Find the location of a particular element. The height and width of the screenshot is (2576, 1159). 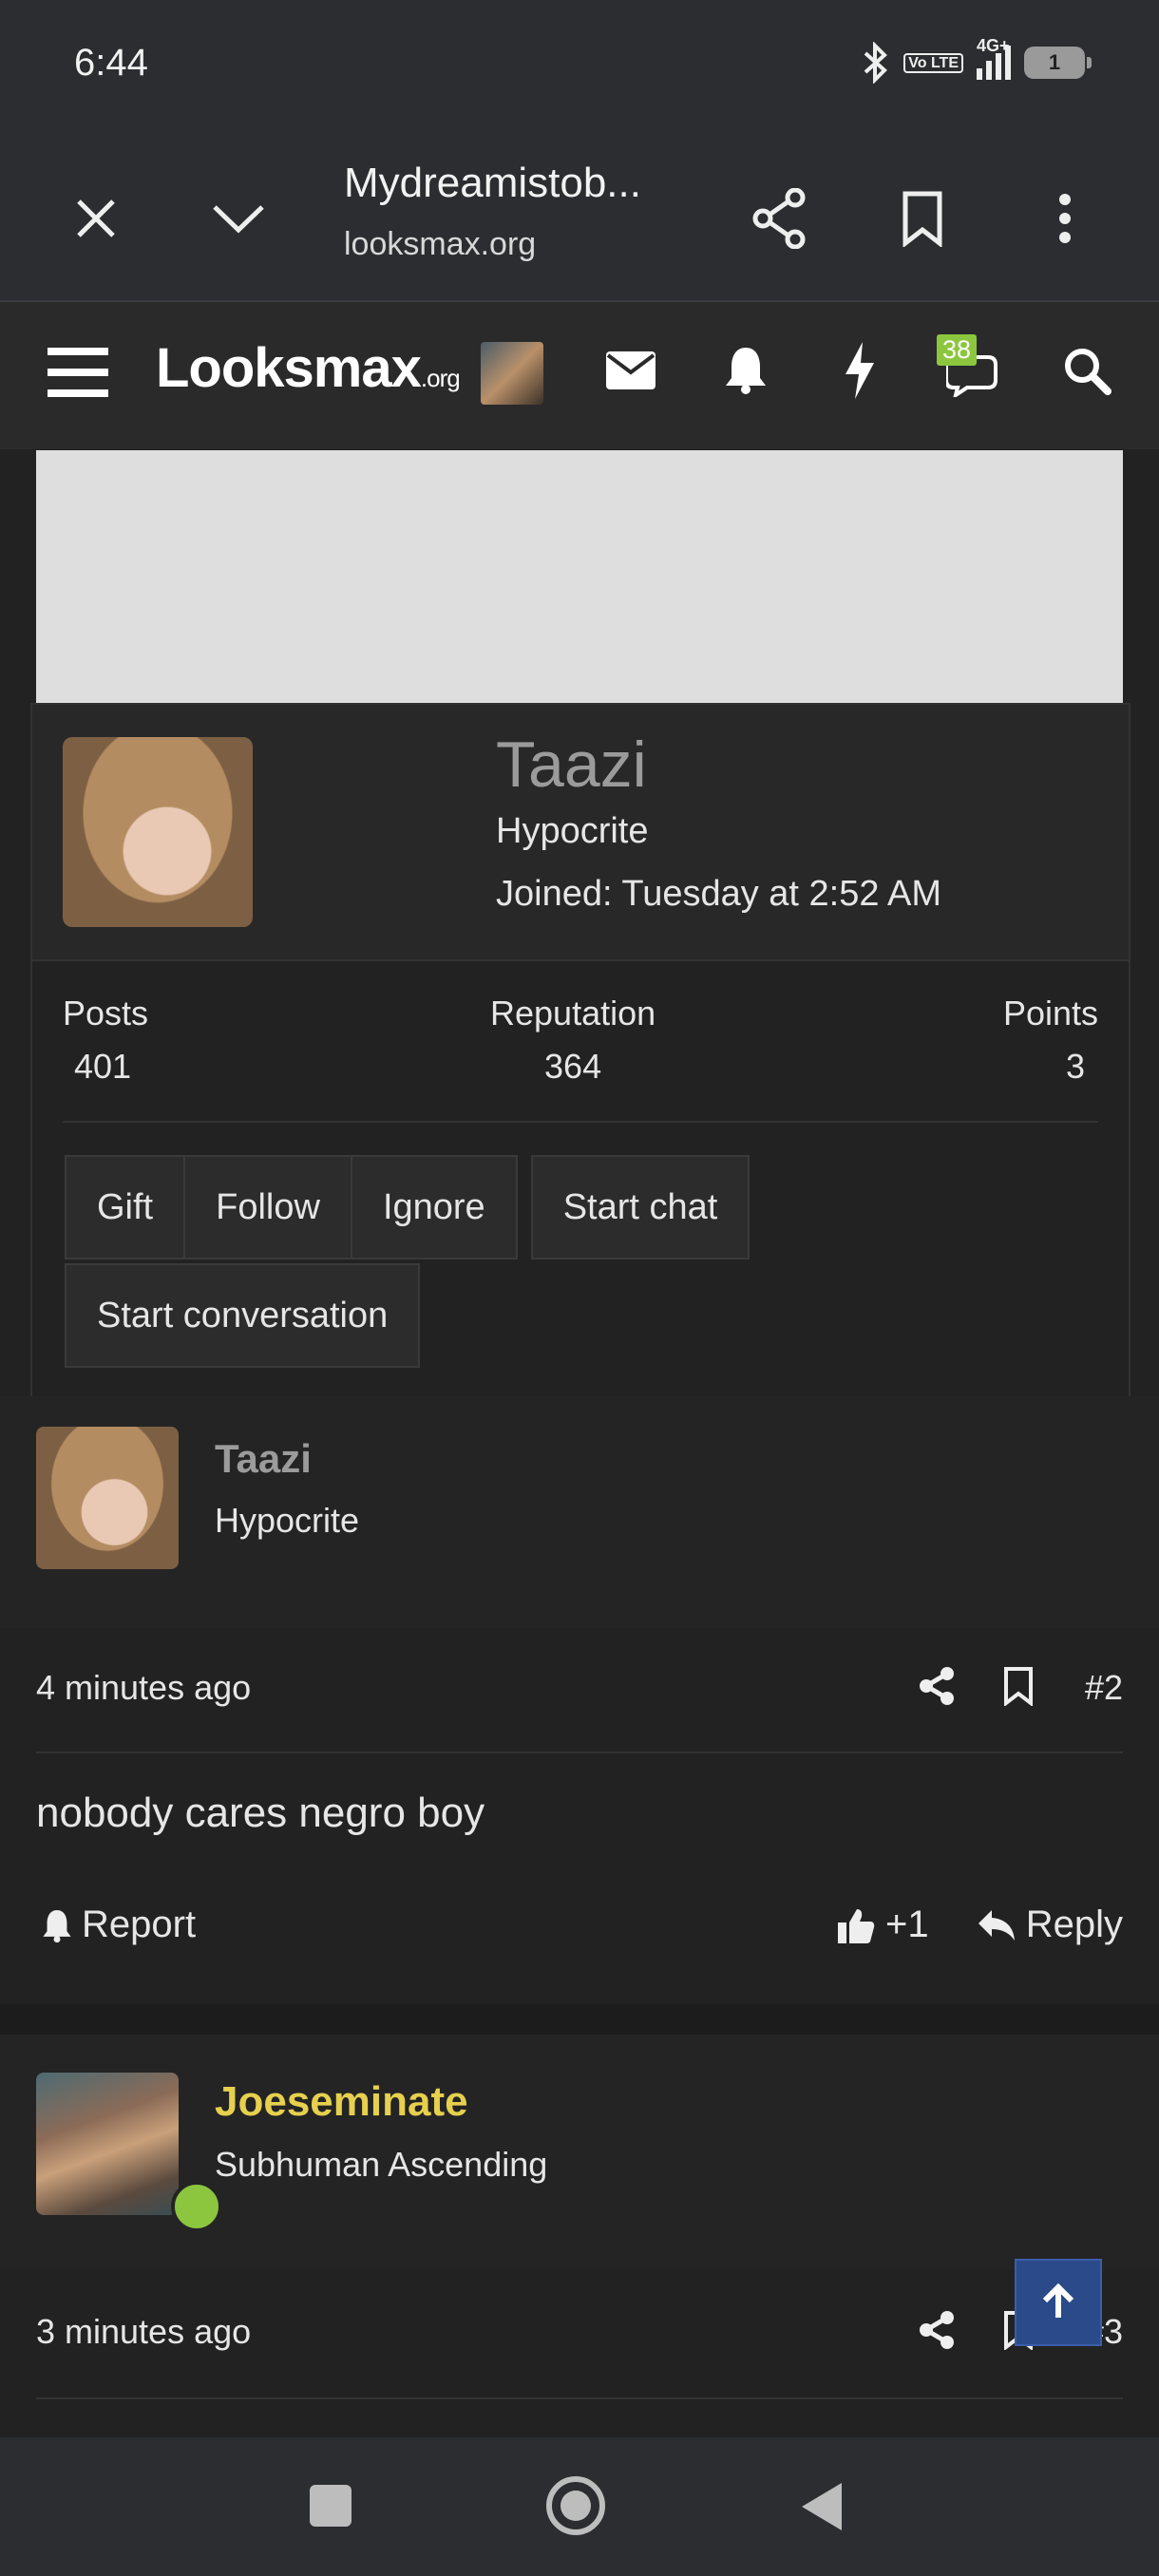

start-conversation-button: Start conversation is located at coordinates (243, 1315).